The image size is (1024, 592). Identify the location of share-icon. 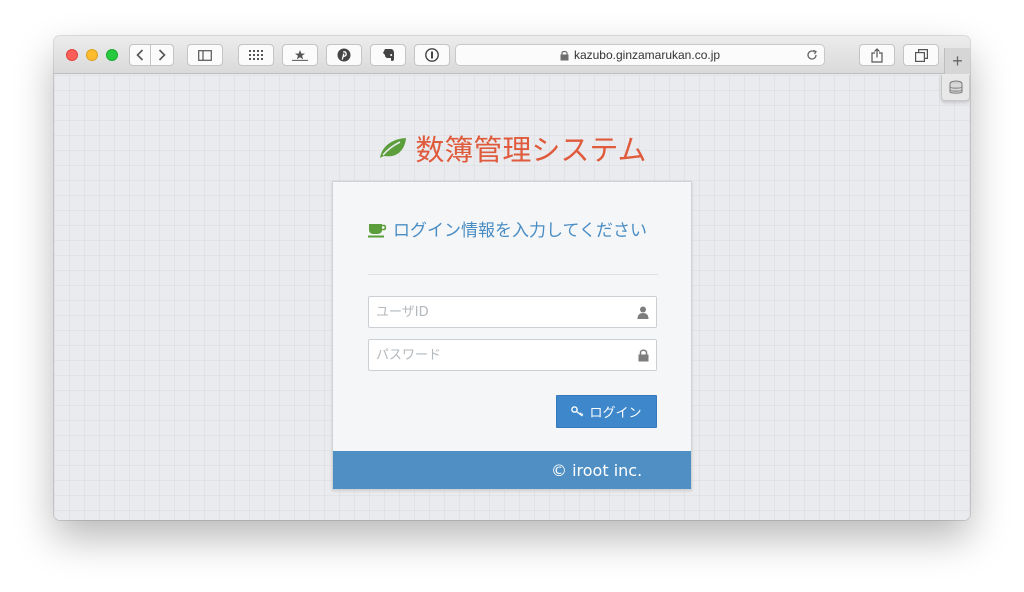
(877, 55).